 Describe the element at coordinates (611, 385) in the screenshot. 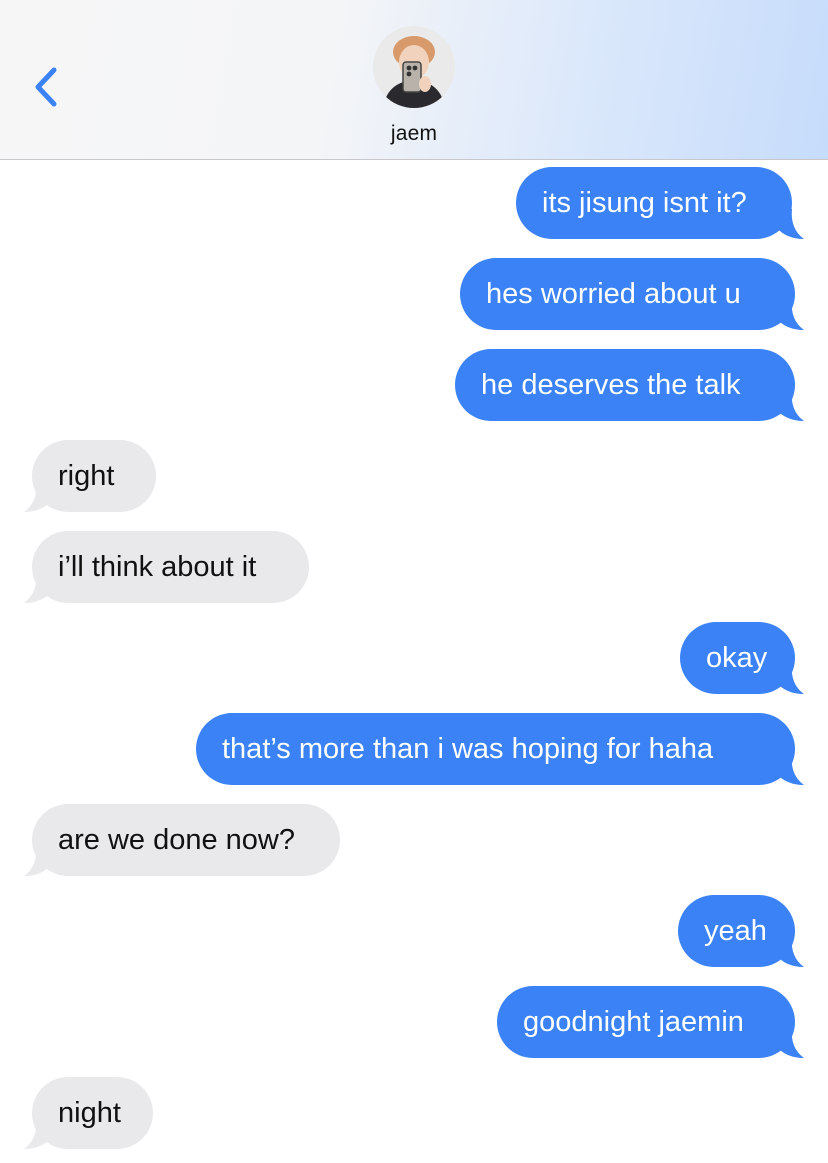

I see `message-text: he deserves the talk` at that location.